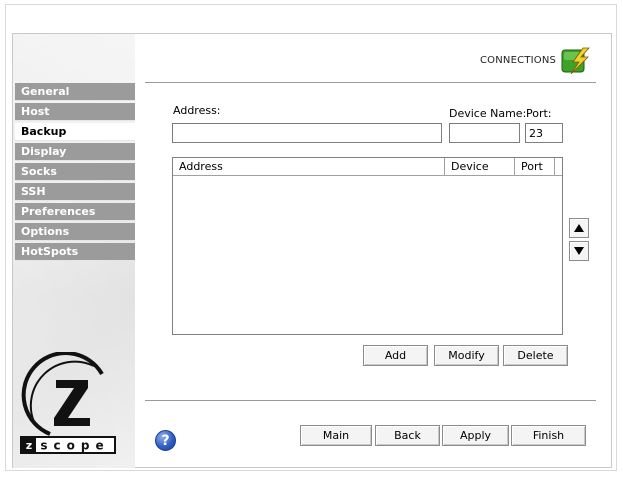 The width and height of the screenshot is (623, 479). I want to click on help-icon: ?, so click(165, 440).